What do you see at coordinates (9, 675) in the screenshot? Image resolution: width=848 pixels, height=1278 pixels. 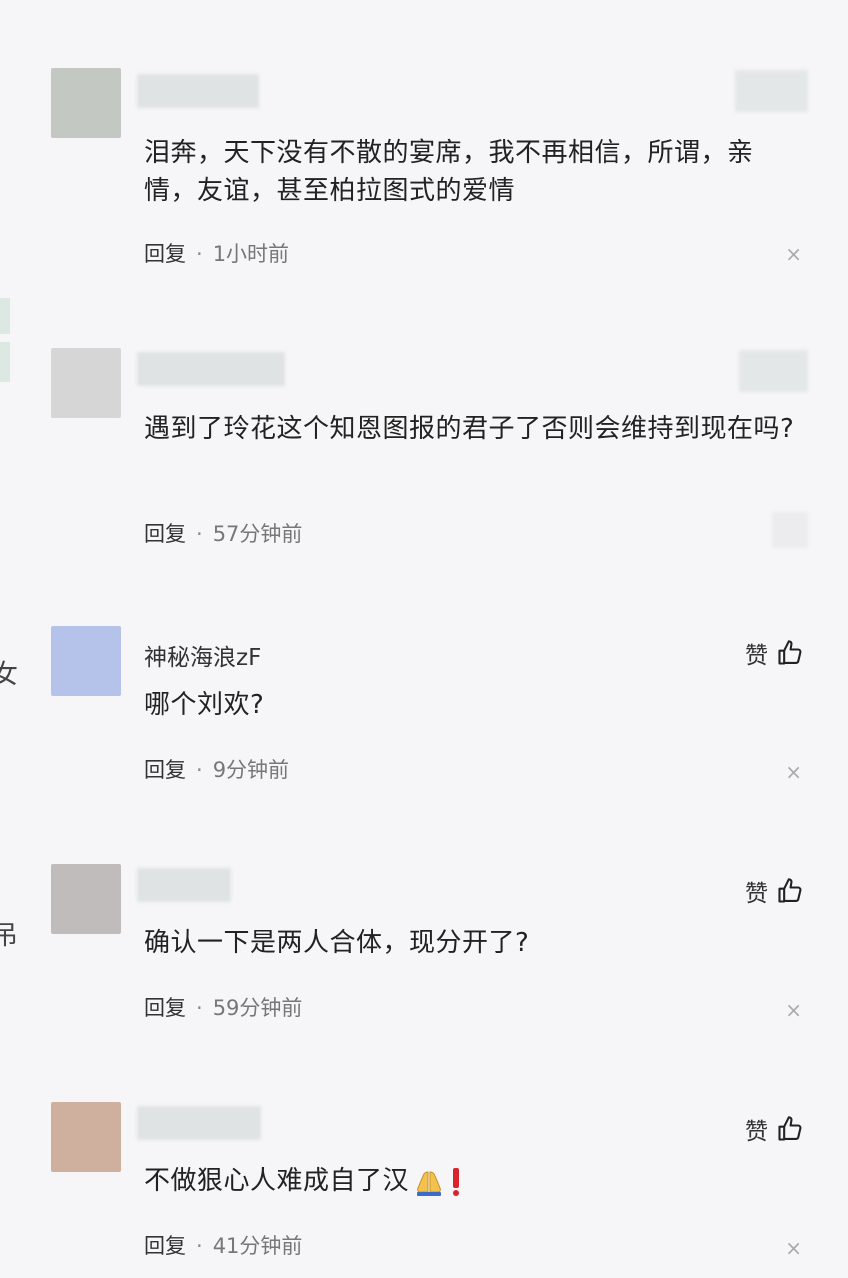 I see `cropped-glyph: 女` at bounding box center [9, 675].